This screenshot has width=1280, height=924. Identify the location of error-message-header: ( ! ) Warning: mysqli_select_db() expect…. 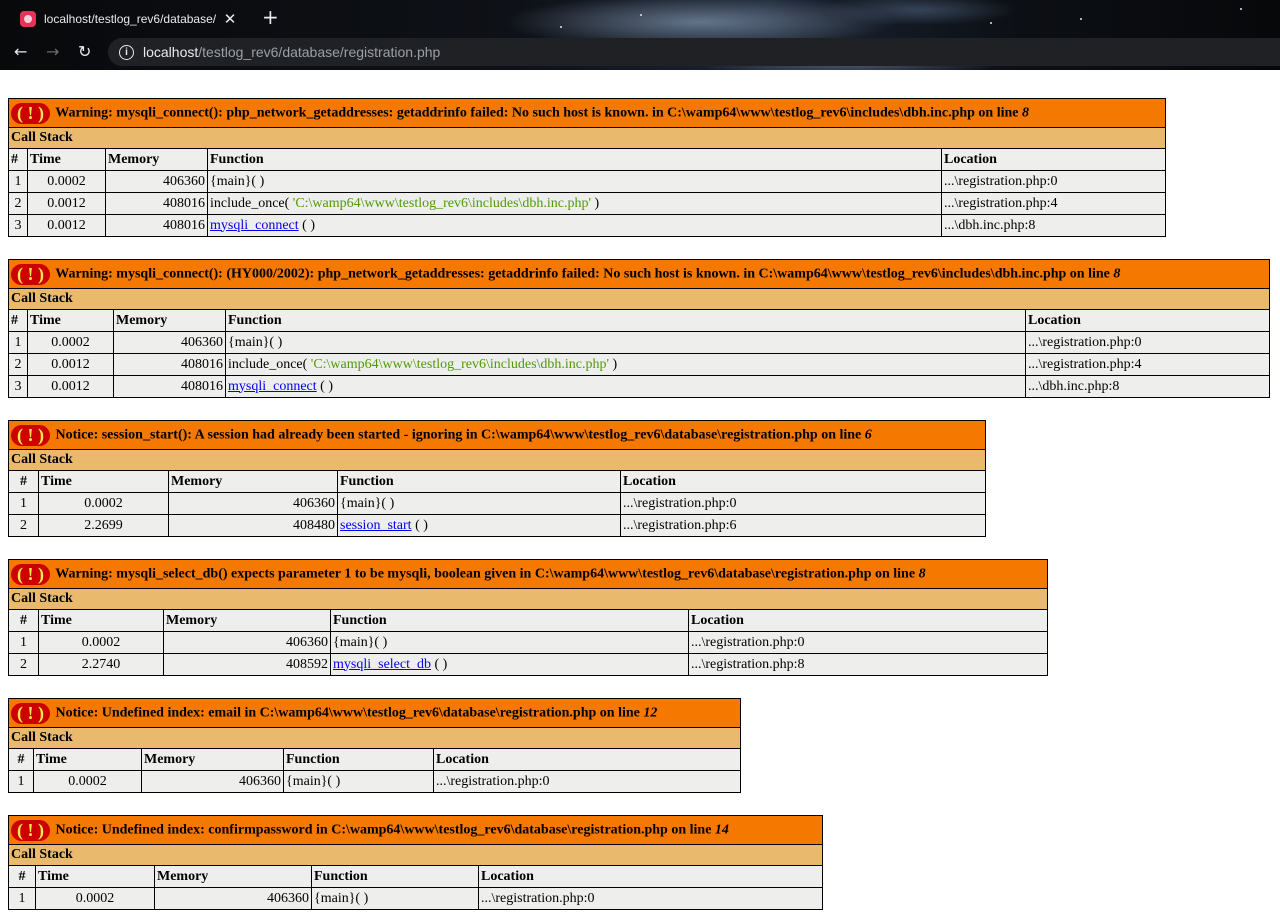
(528, 574).